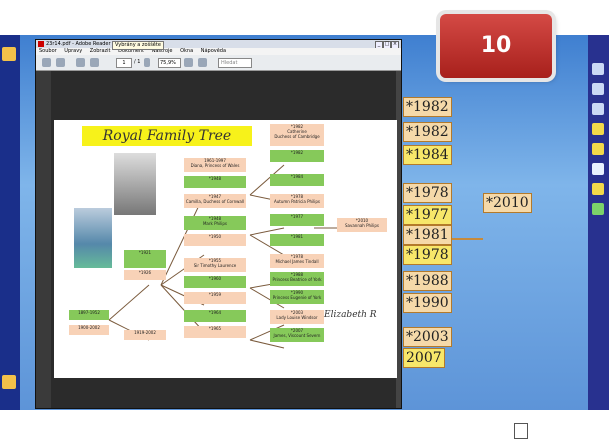  What do you see at coordinates (215, 182) in the screenshot?
I see `node-charles: *1948` at bounding box center [215, 182].